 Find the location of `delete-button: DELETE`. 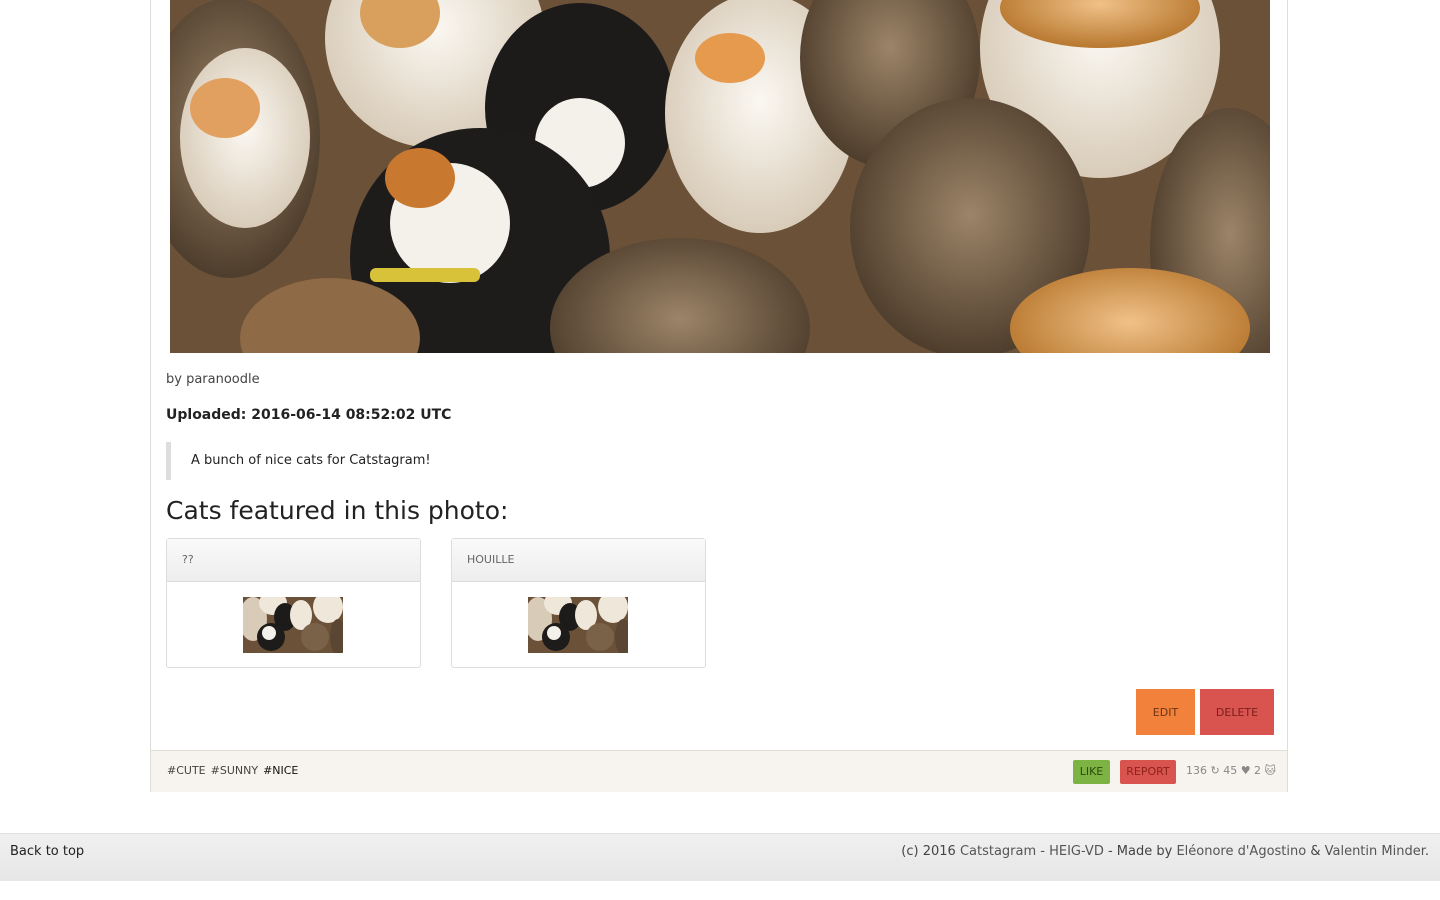

delete-button: DELETE is located at coordinates (1237, 712).